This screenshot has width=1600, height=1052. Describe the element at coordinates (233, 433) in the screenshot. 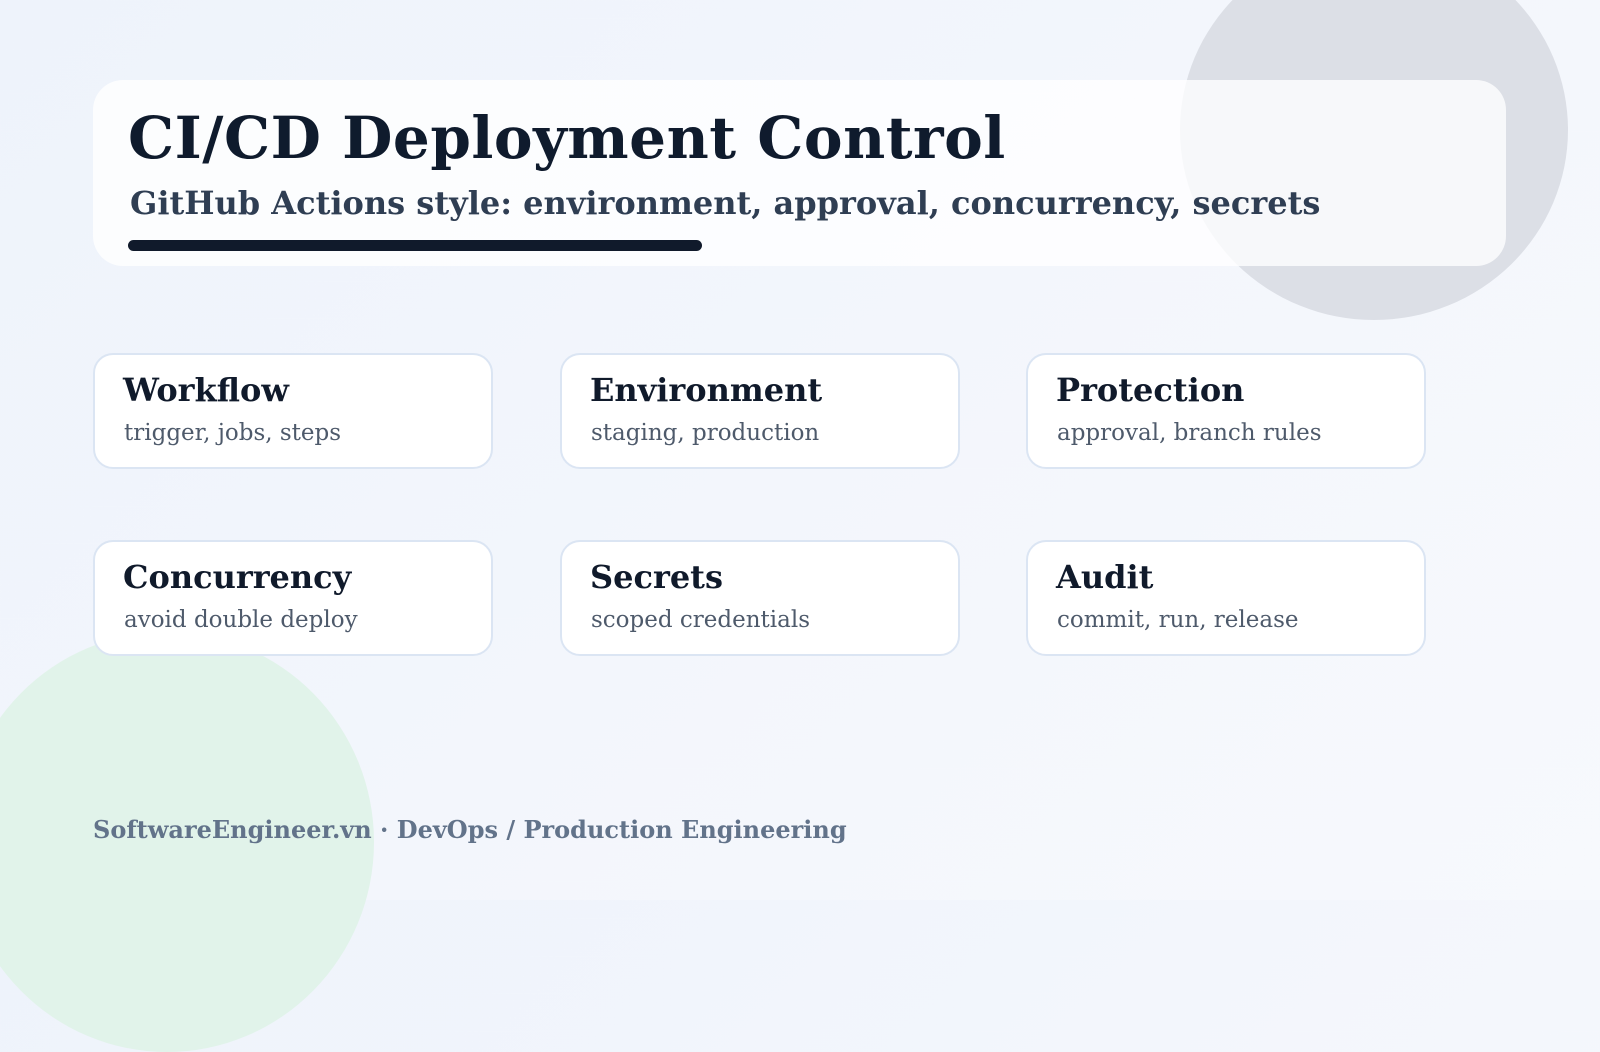

I see `card-subtitle: trigger, jobs, steps` at that location.